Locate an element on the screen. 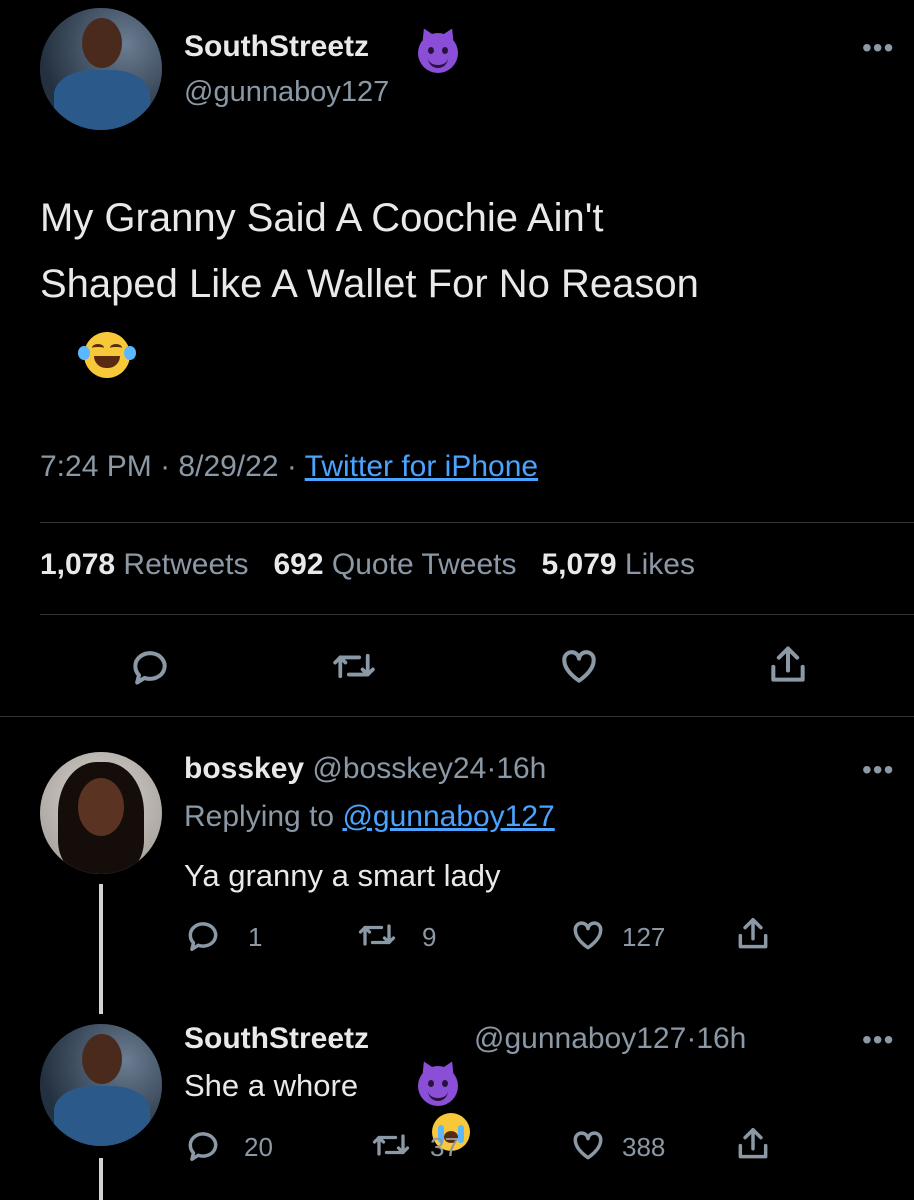  replying-to-handle: @gunnaboy127 is located at coordinates (448, 816).